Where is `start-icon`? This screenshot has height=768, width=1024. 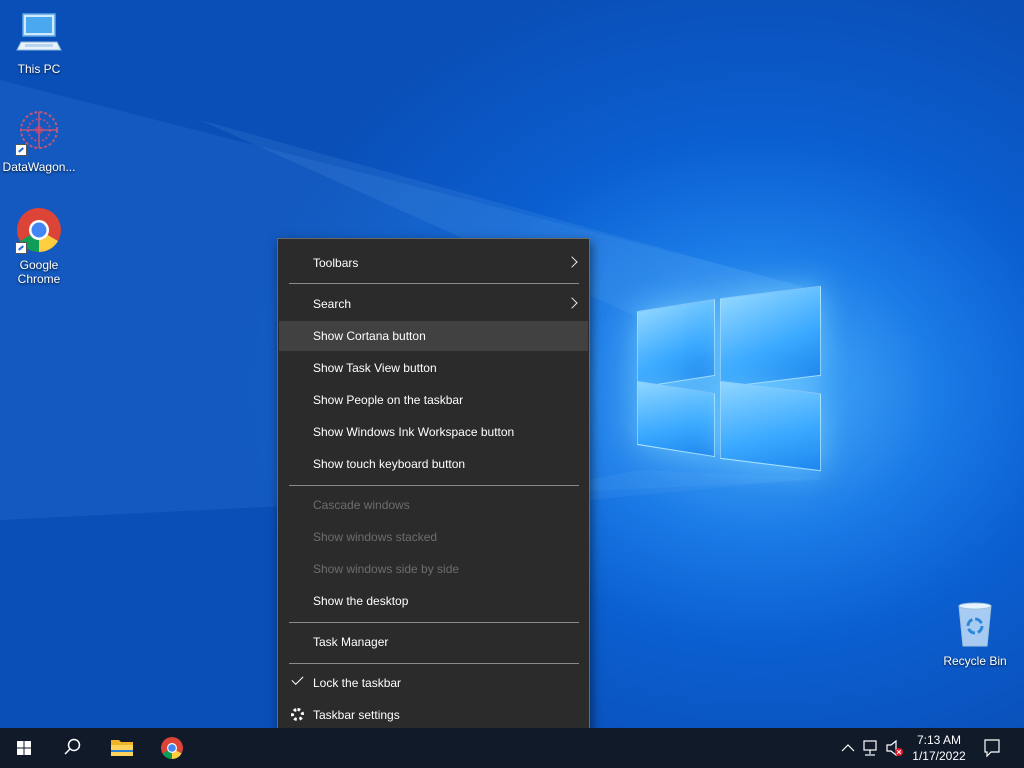 start-icon is located at coordinates (24, 748).